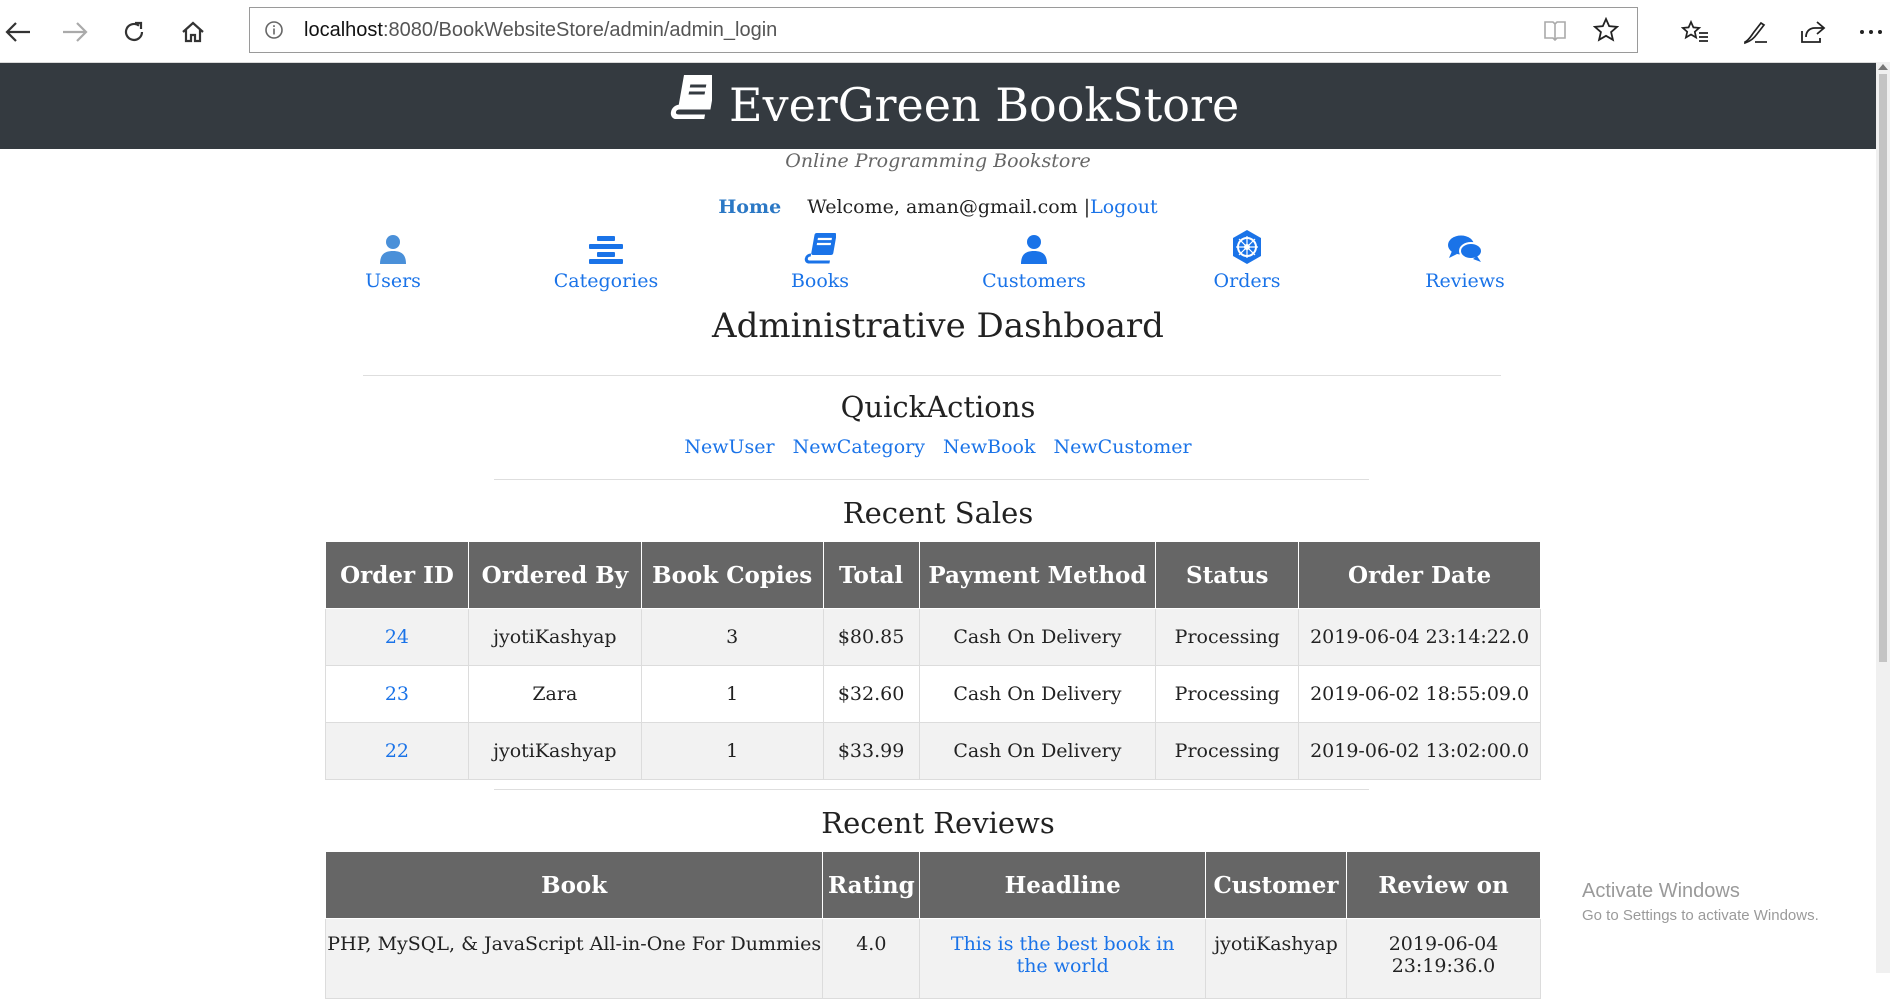 The height and width of the screenshot is (999, 1890). I want to click on favorites-list-icon, so click(1694, 30).